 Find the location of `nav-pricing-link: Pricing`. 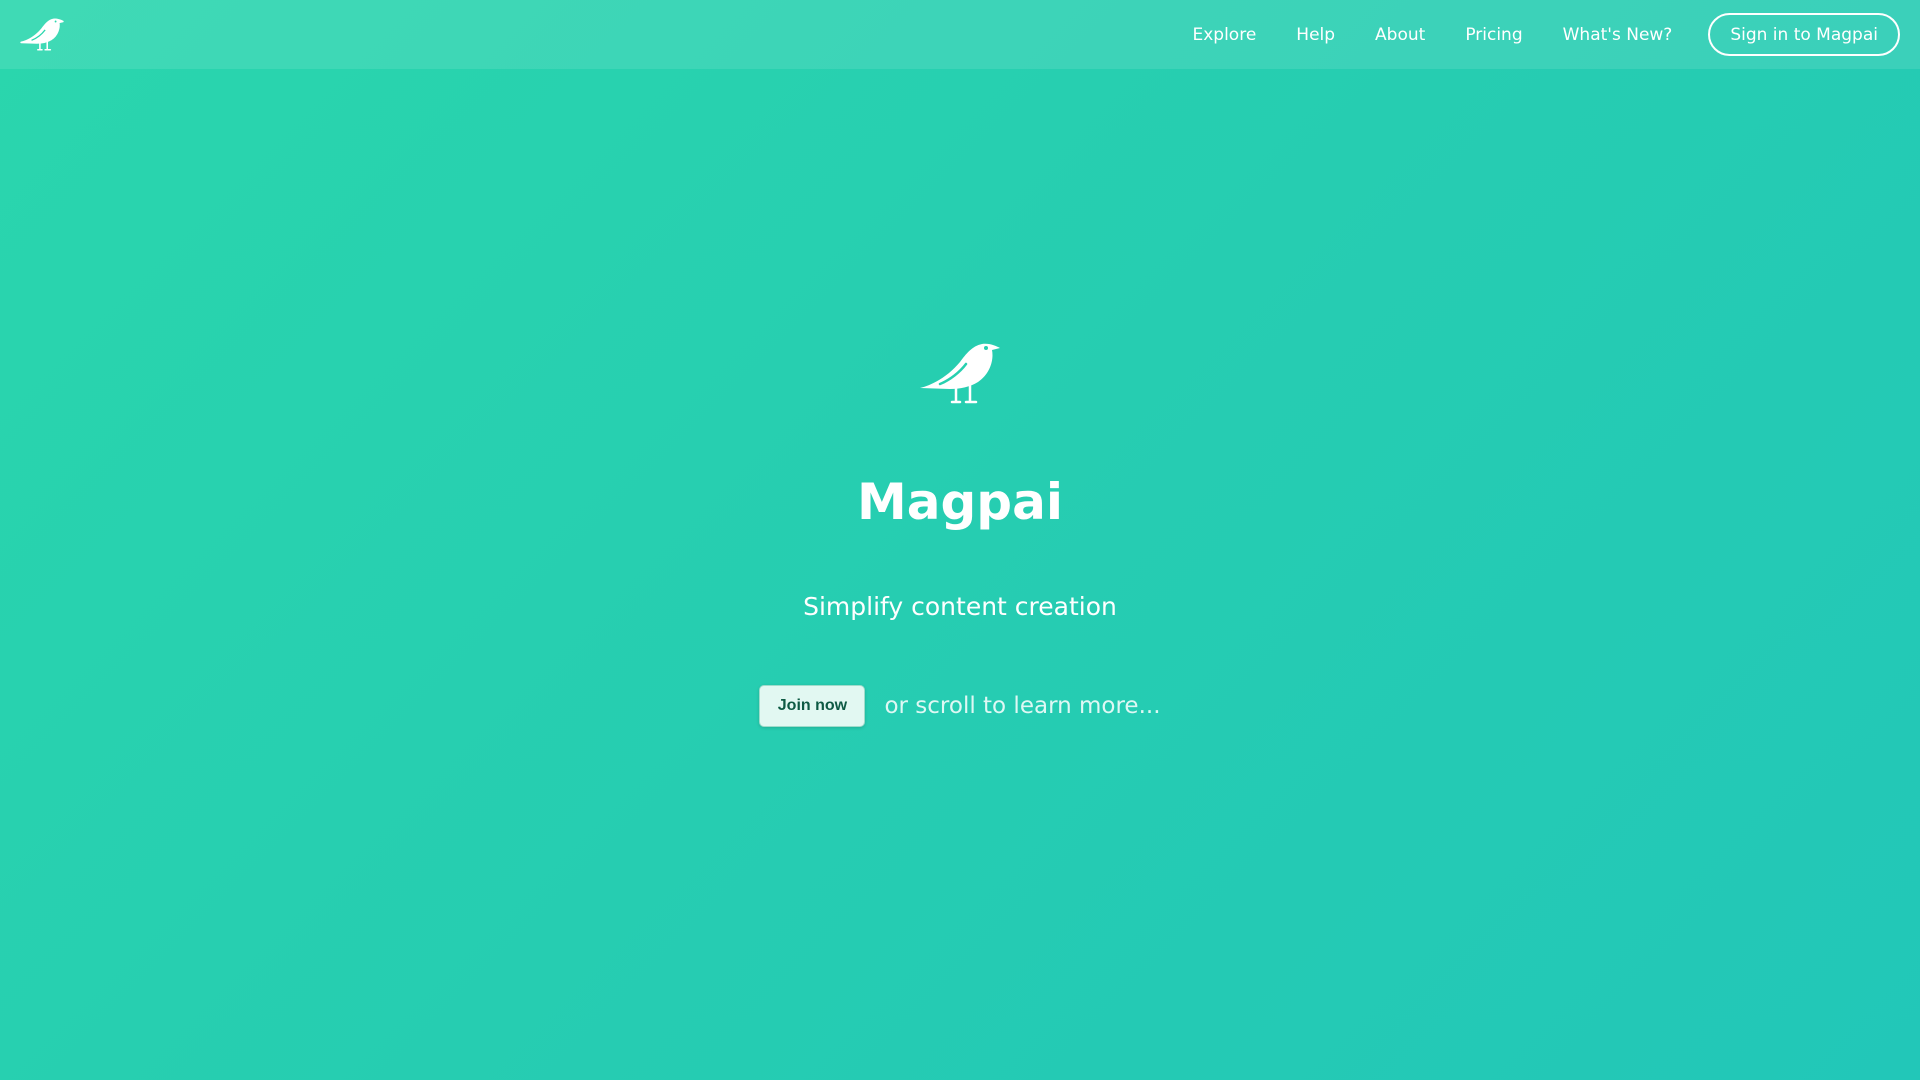

nav-pricing-link: Pricing is located at coordinates (1493, 35).